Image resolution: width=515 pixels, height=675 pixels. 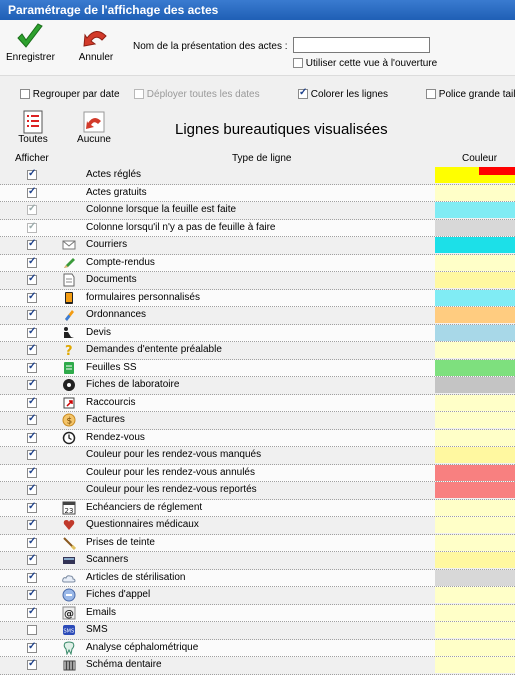 What do you see at coordinates (96, 42) in the screenshot?
I see `cancel-button: Annuler` at bounding box center [96, 42].